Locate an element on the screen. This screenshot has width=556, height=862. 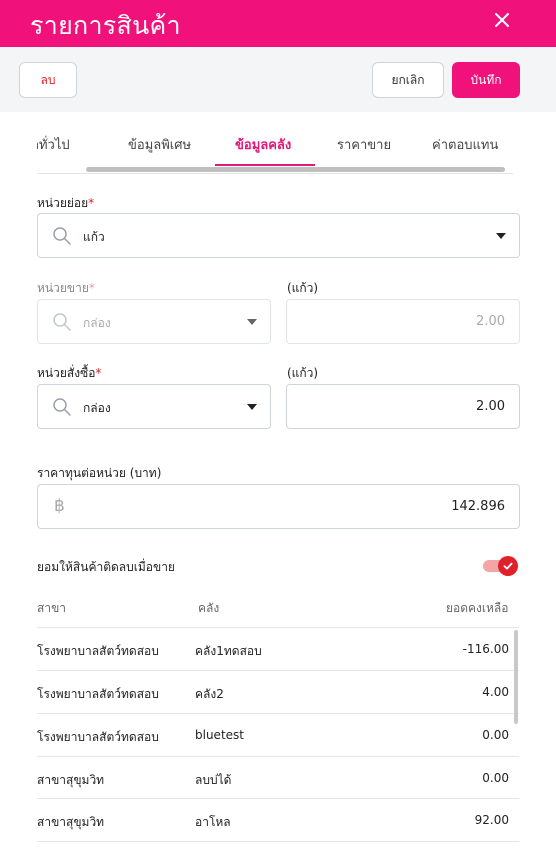
sub-unit-label: หน่วยย่อย* is located at coordinates (66, 203).